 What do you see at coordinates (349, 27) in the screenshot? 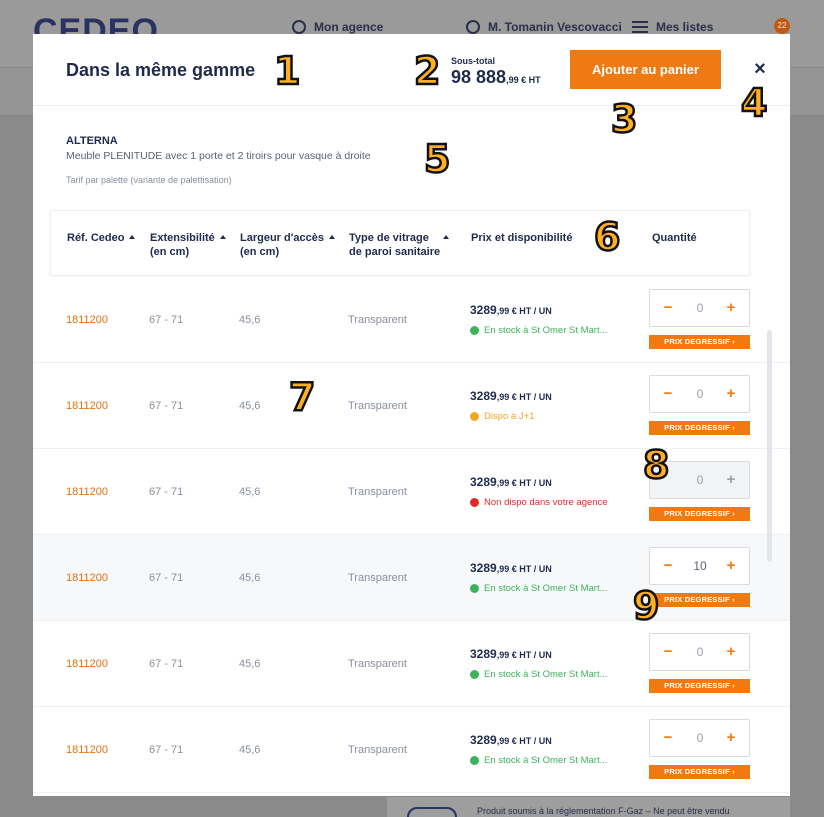
I see `nav-label: Mon agence` at bounding box center [349, 27].